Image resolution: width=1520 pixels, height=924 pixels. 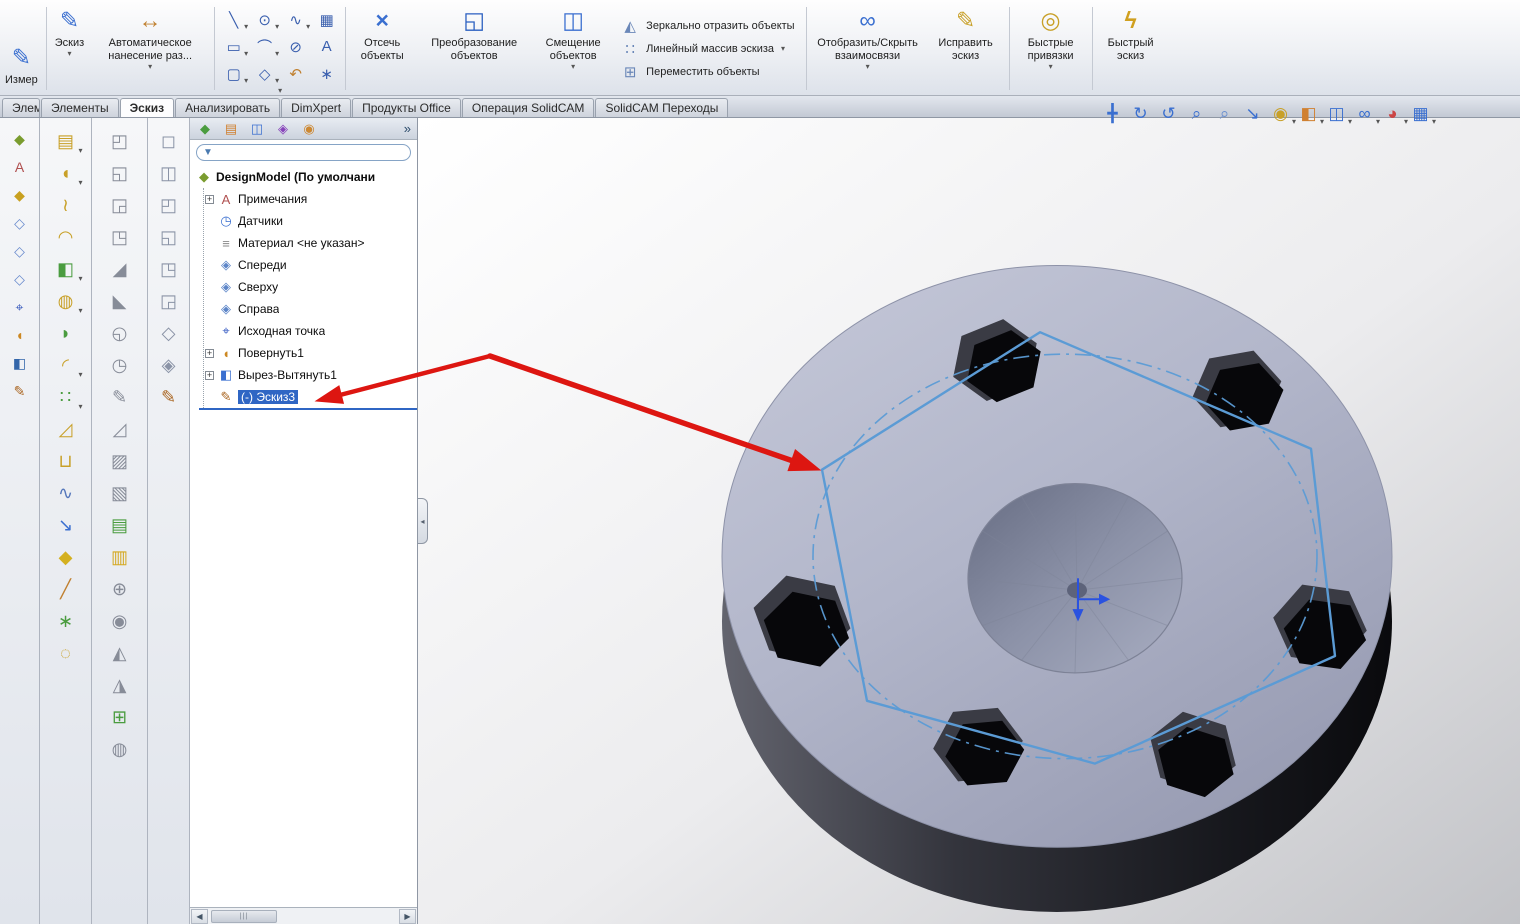 I want to click on zoom-area-icon: ⌕, so click(x=1224, y=114).